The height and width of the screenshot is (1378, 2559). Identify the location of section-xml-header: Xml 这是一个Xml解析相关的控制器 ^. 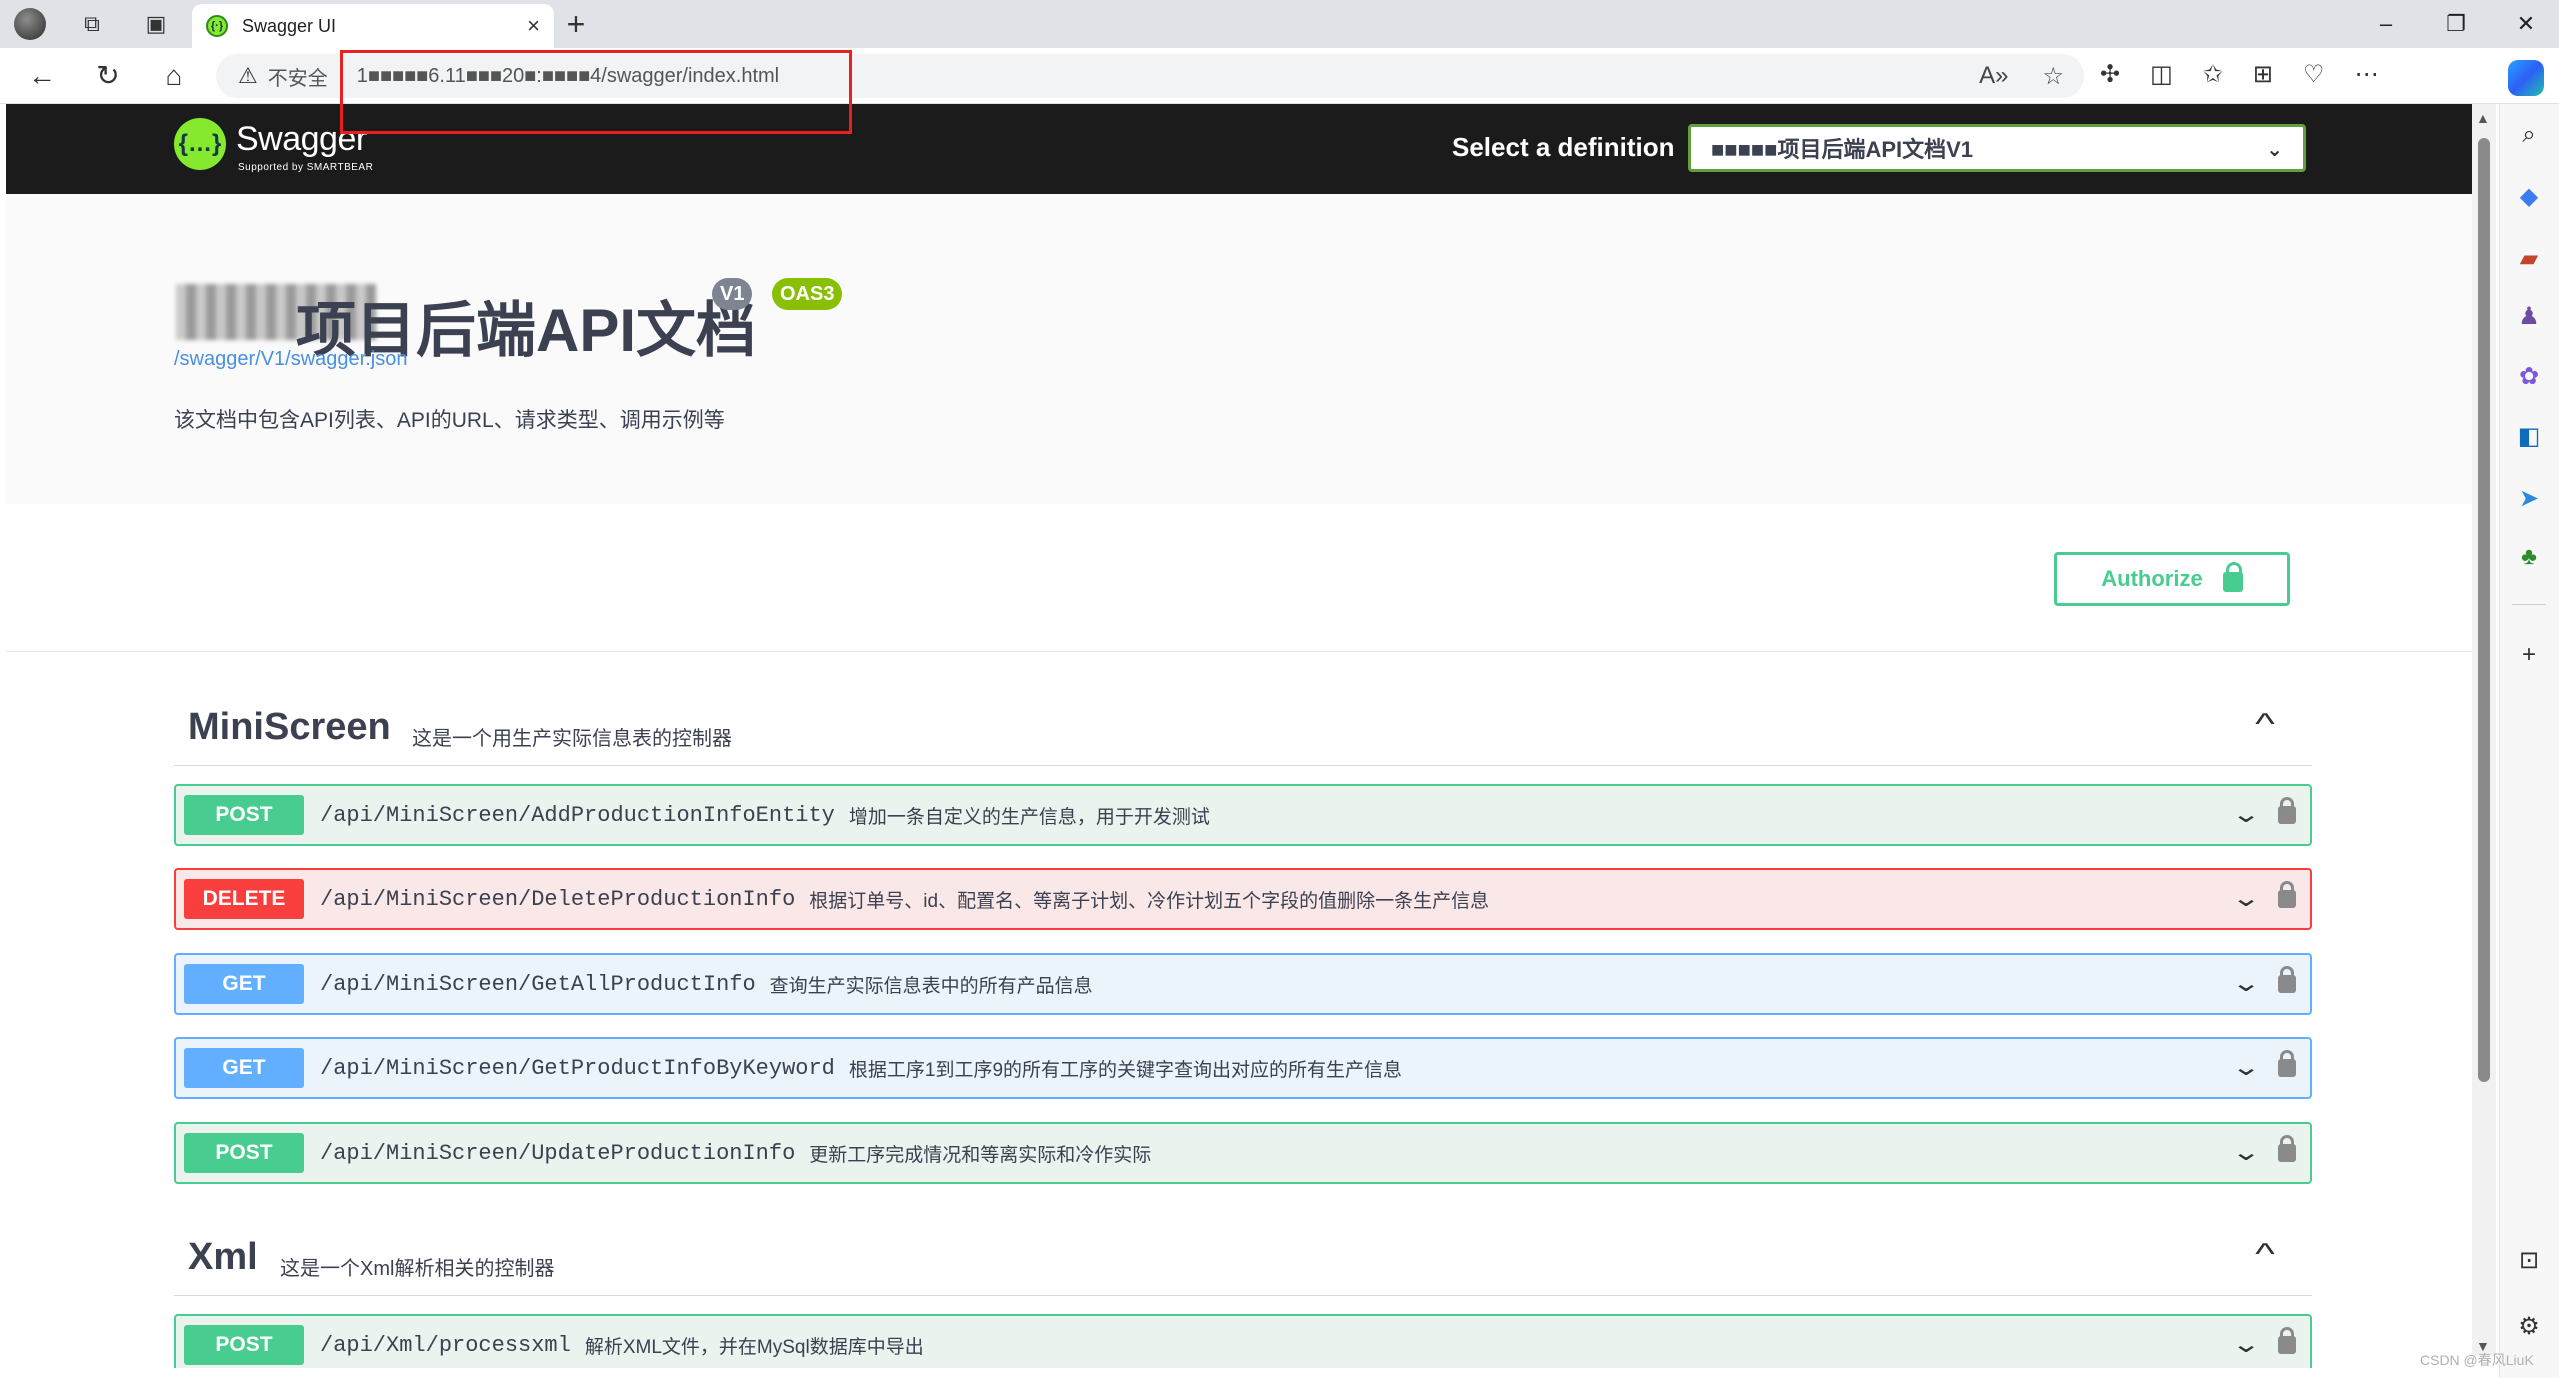
(1243, 1256).